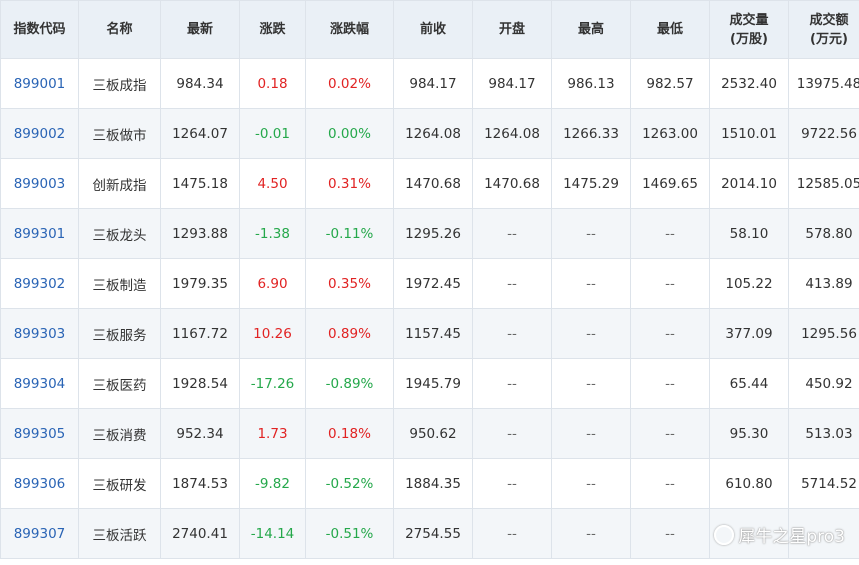  Describe the element at coordinates (749, 533) in the screenshot. I see `cell-volume` at that location.